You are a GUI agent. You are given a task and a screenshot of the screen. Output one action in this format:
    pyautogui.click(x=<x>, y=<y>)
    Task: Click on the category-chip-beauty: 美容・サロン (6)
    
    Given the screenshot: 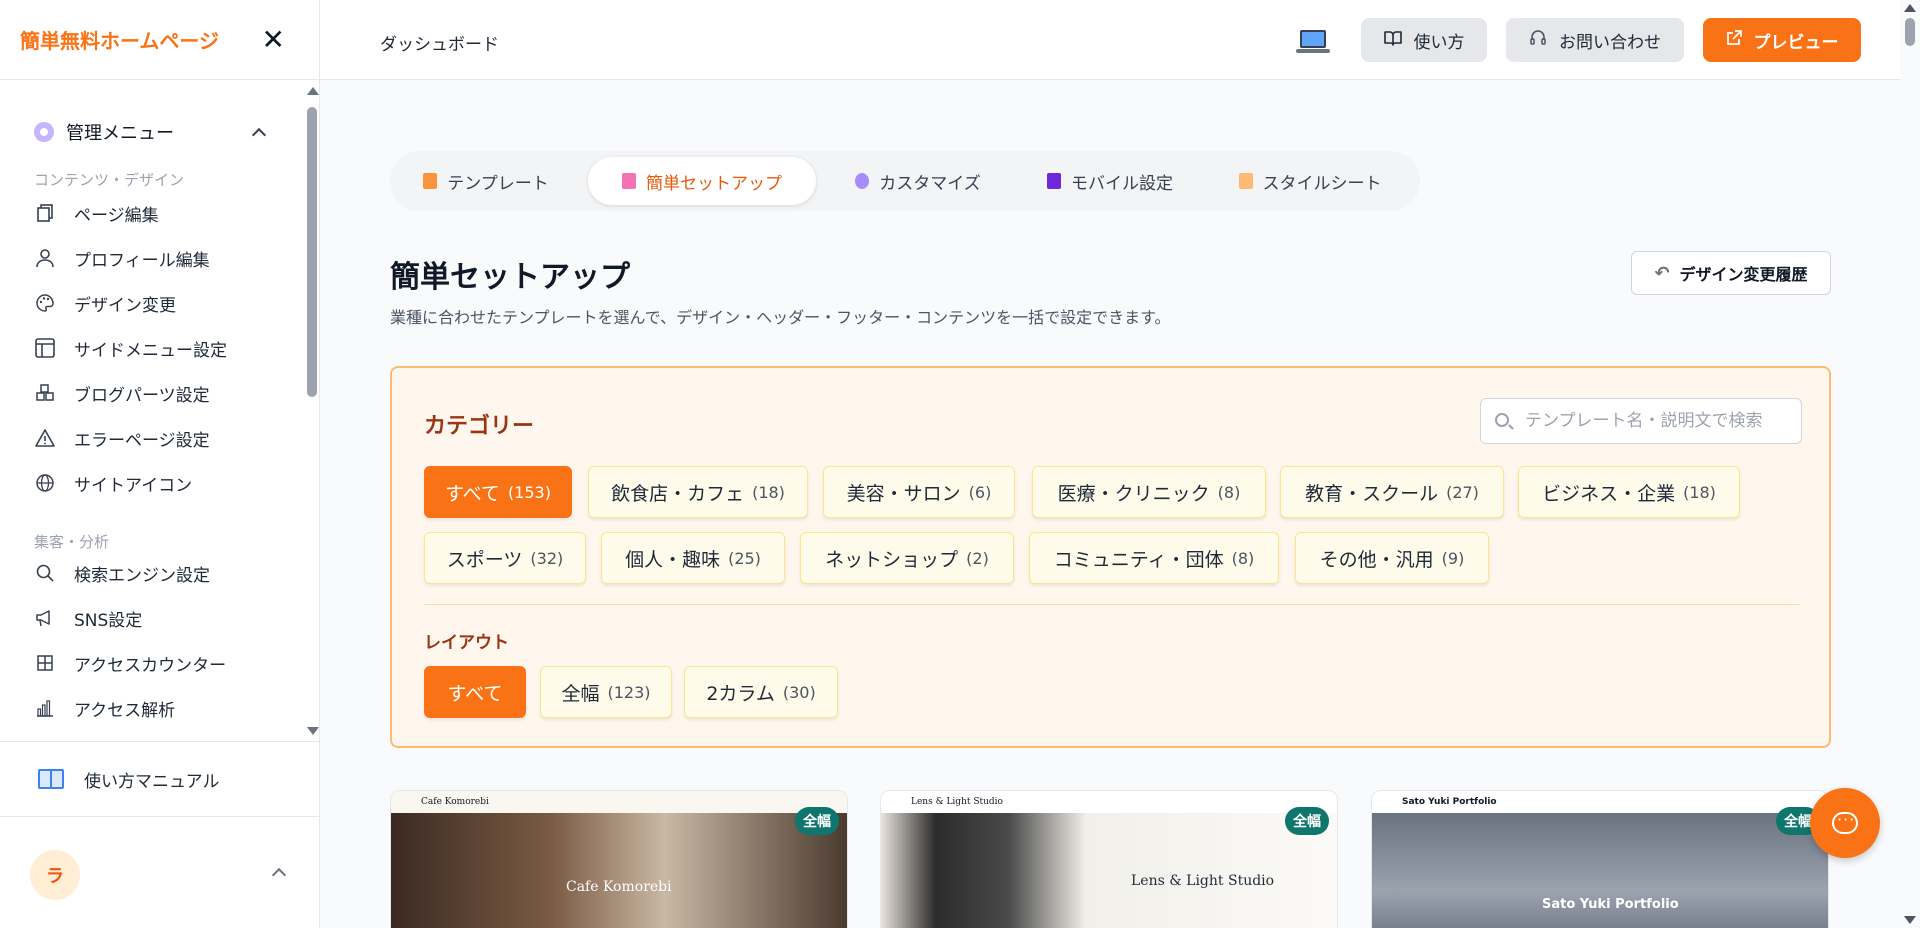 What is the action you would take?
    pyautogui.click(x=919, y=492)
    